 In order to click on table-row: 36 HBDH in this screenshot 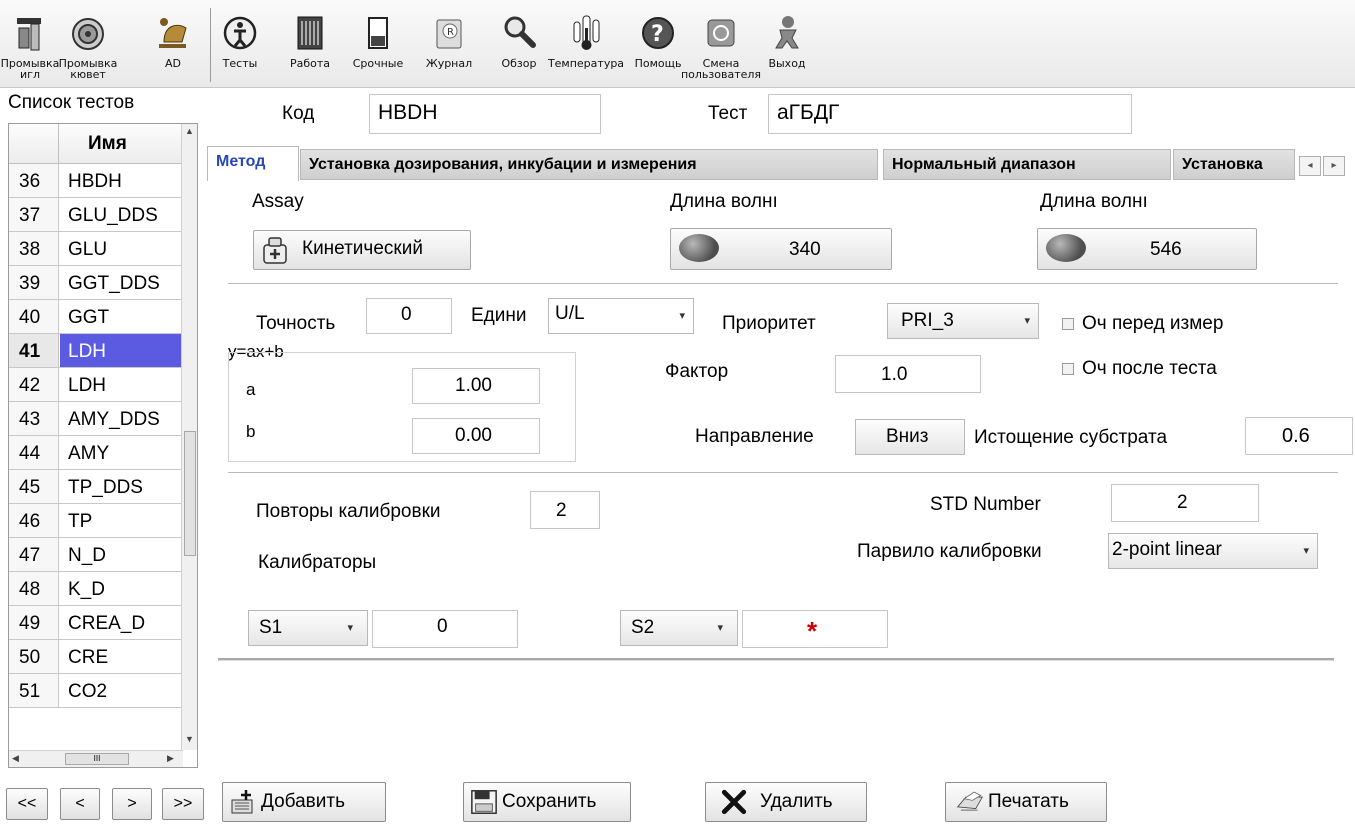, I will do `click(96, 181)`.